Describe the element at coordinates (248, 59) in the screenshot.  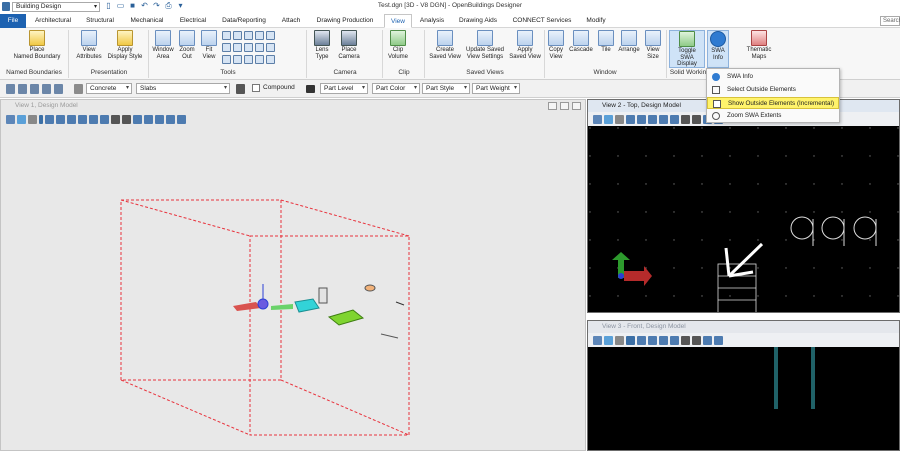
I see `back-view-icon` at that location.